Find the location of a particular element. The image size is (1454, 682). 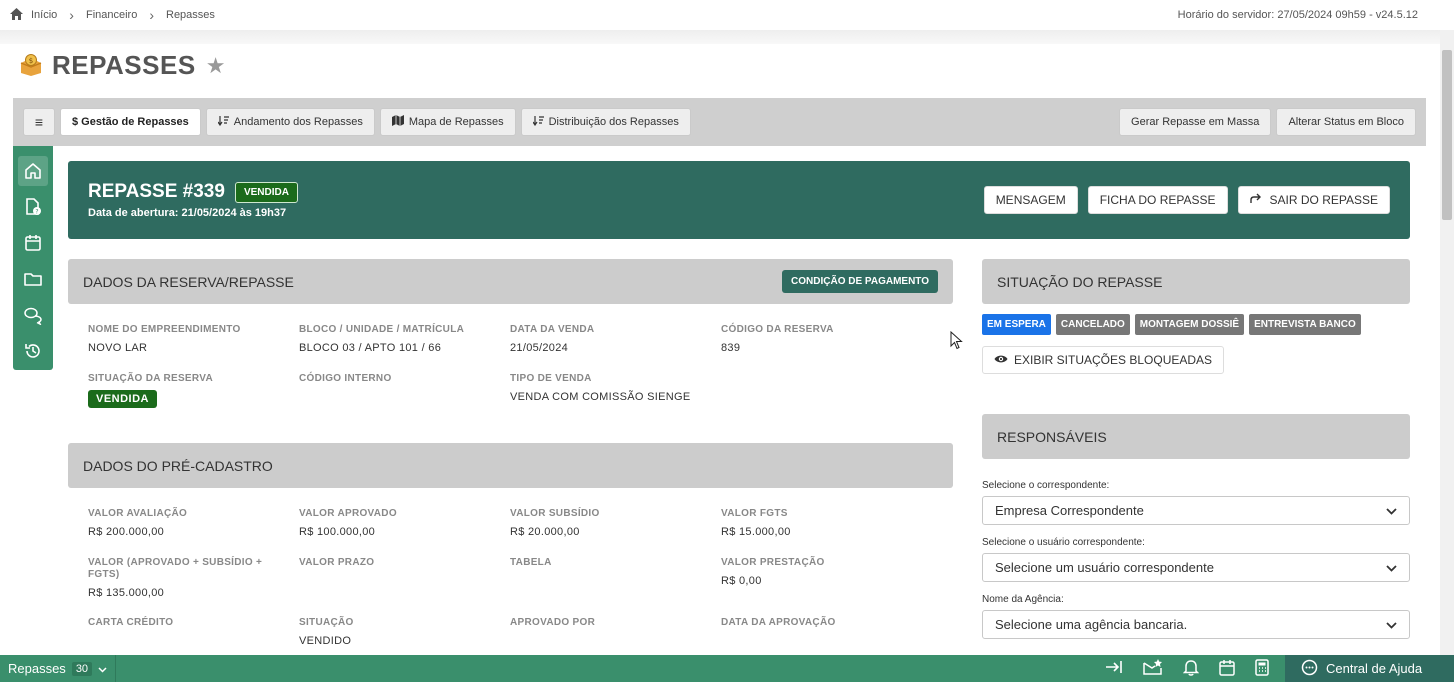

field-label: VALOR PRESTAÇÃO is located at coordinates (773, 562).